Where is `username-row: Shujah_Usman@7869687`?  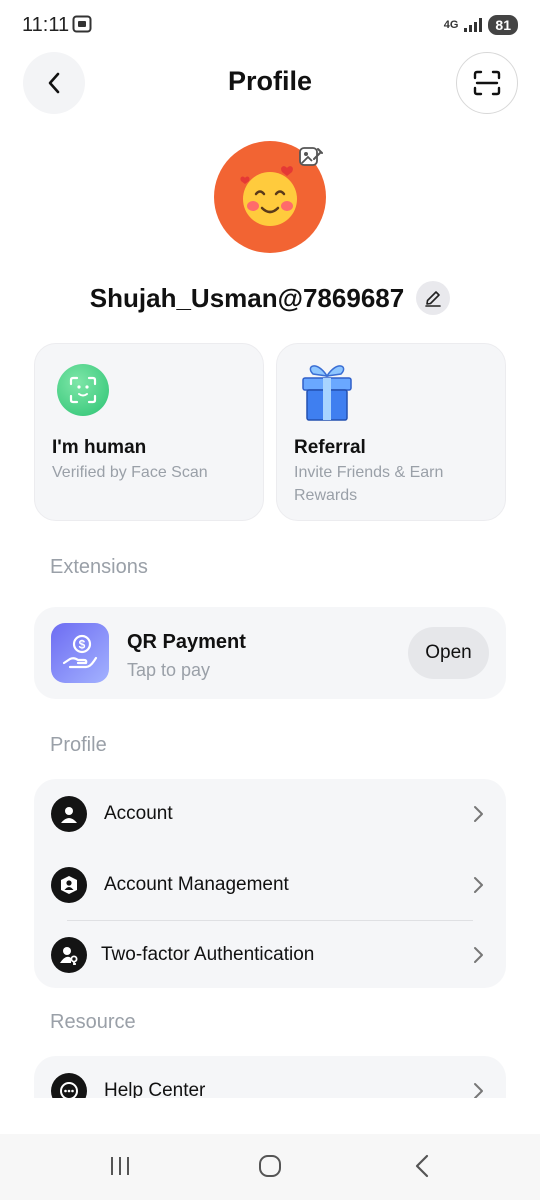 username-row: Shujah_Usman@7869687 is located at coordinates (270, 298).